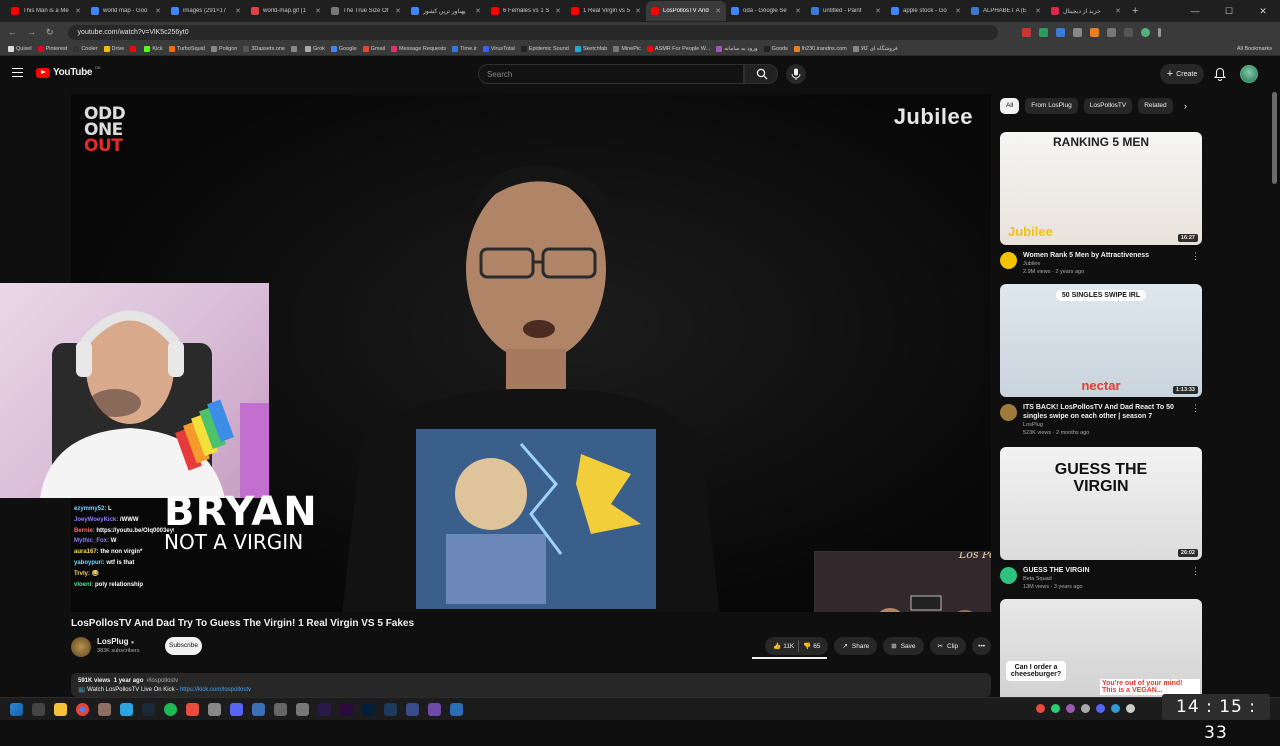 The height and width of the screenshot is (746, 1280). I want to click on premiere-icon, so click(346, 709).